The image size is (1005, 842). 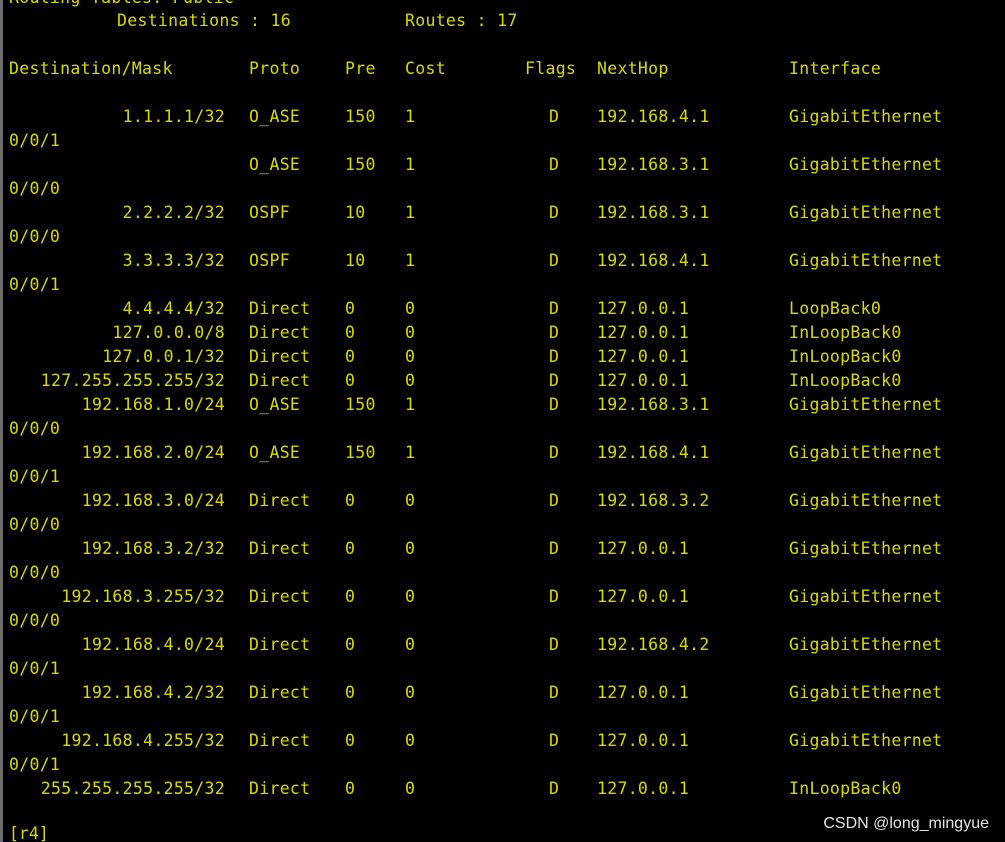 What do you see at coordinates (163, 356) in the screenshot?
I see `route-destination: 127.0.0.1/32` at bounding box center [163, 356].